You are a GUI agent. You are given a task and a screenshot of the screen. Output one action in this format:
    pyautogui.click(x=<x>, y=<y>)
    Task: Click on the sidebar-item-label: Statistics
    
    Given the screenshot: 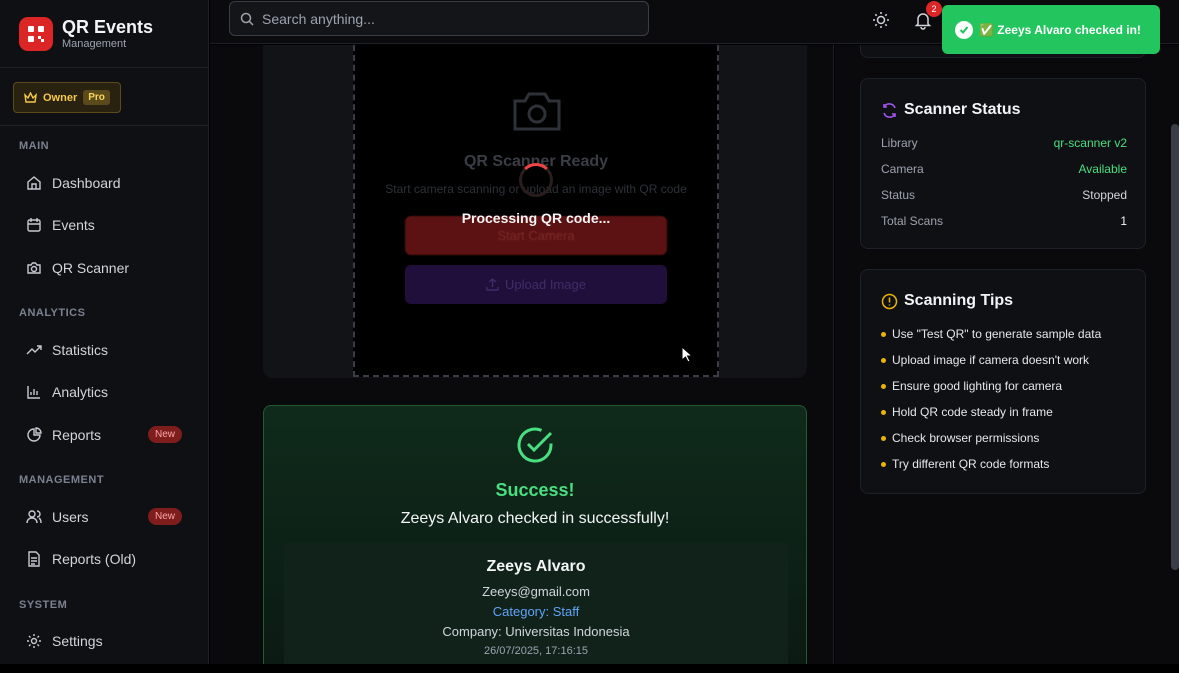 What is the action you would take?
    pyautogui.click(x=80, y=350)
    